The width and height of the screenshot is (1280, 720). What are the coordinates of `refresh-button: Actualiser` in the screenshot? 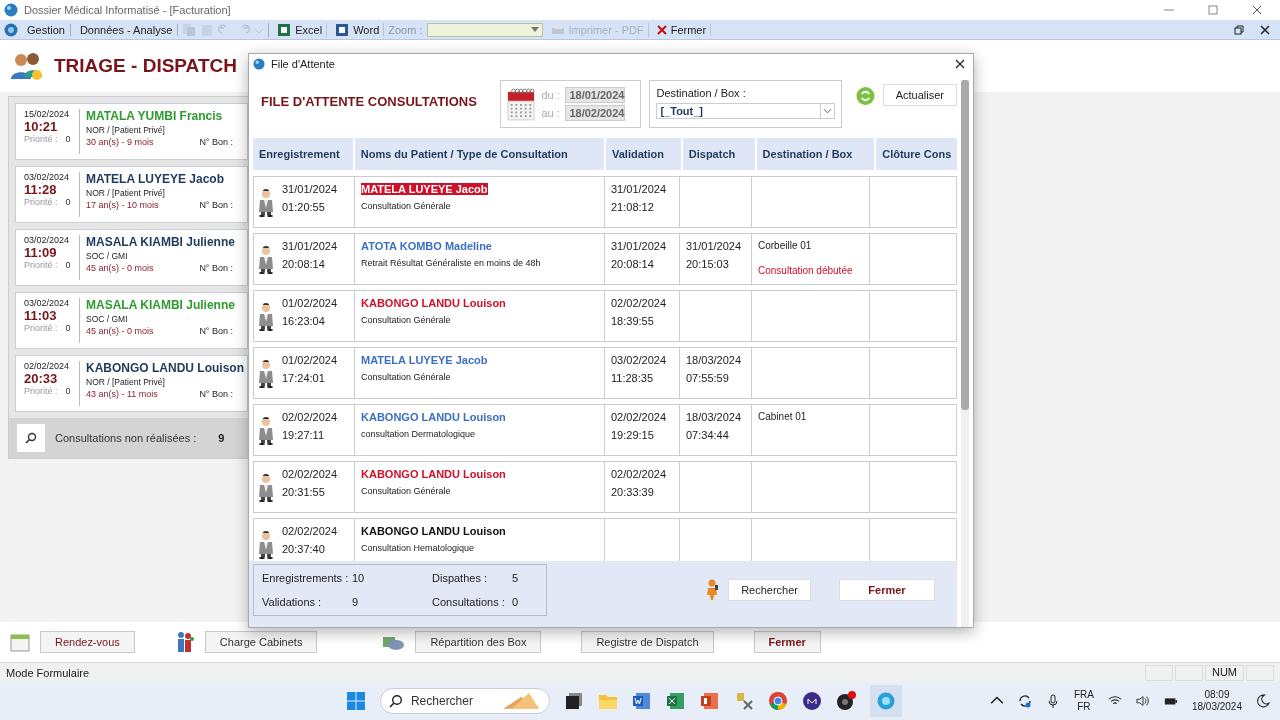 It's located at (919, 95).